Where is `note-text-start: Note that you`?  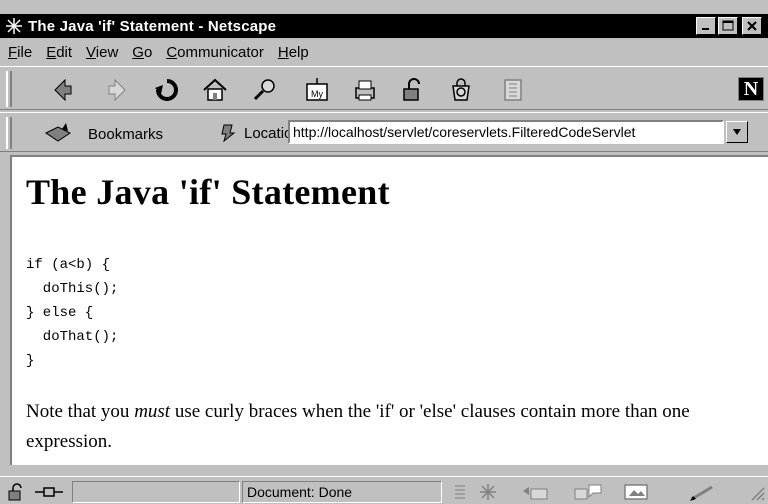 note-text-start: Note that you is located at coordinates (80, 411).